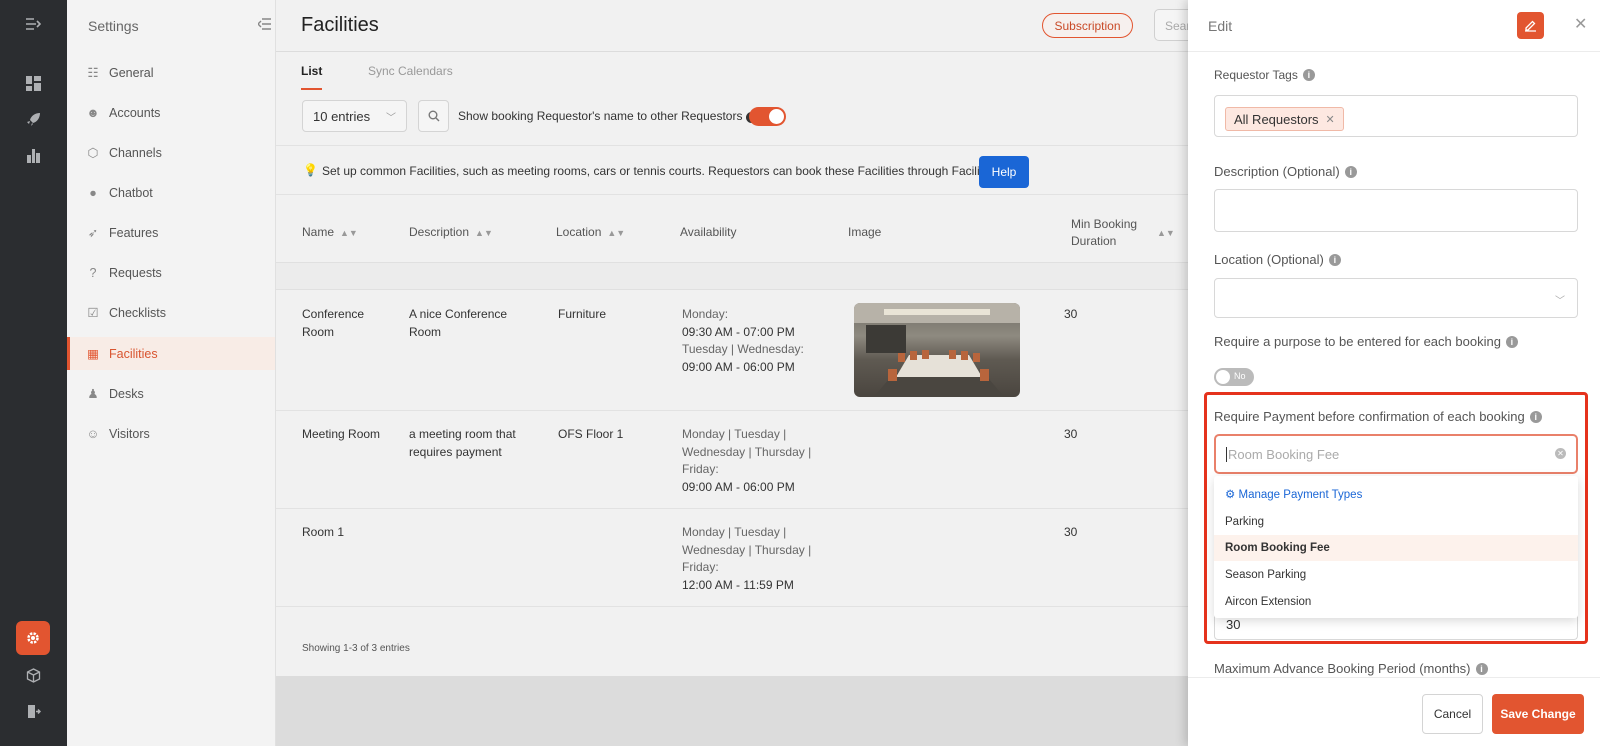  I want to click on cell-description: a meeting room that requires payment, so click(462, 443).